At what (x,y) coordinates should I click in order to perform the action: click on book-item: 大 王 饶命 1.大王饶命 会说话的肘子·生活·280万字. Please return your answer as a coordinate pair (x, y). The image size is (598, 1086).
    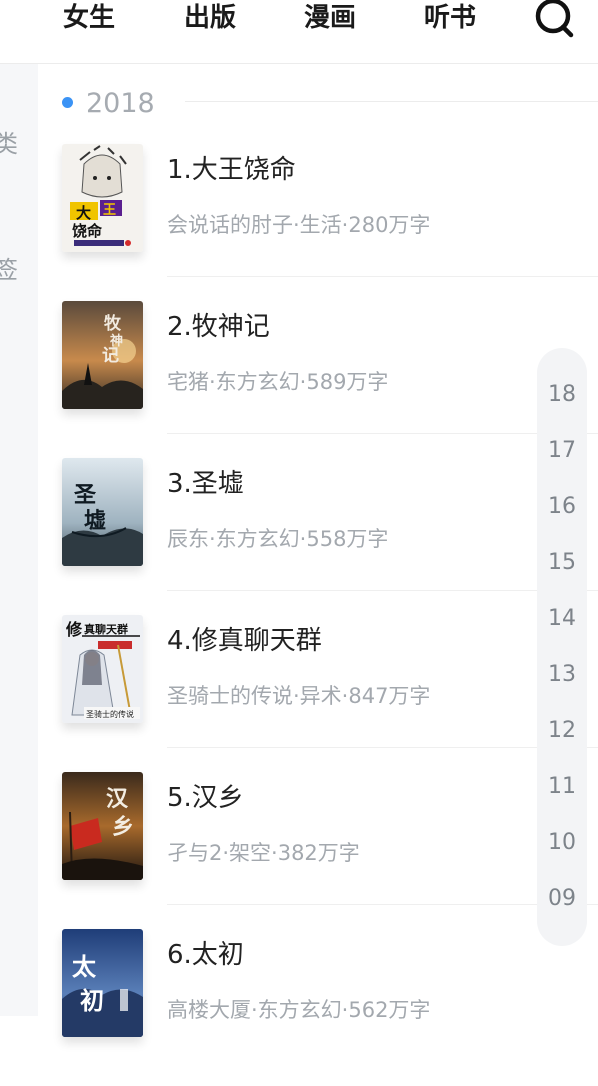
    Looking at the image, I should click on (318, 222).